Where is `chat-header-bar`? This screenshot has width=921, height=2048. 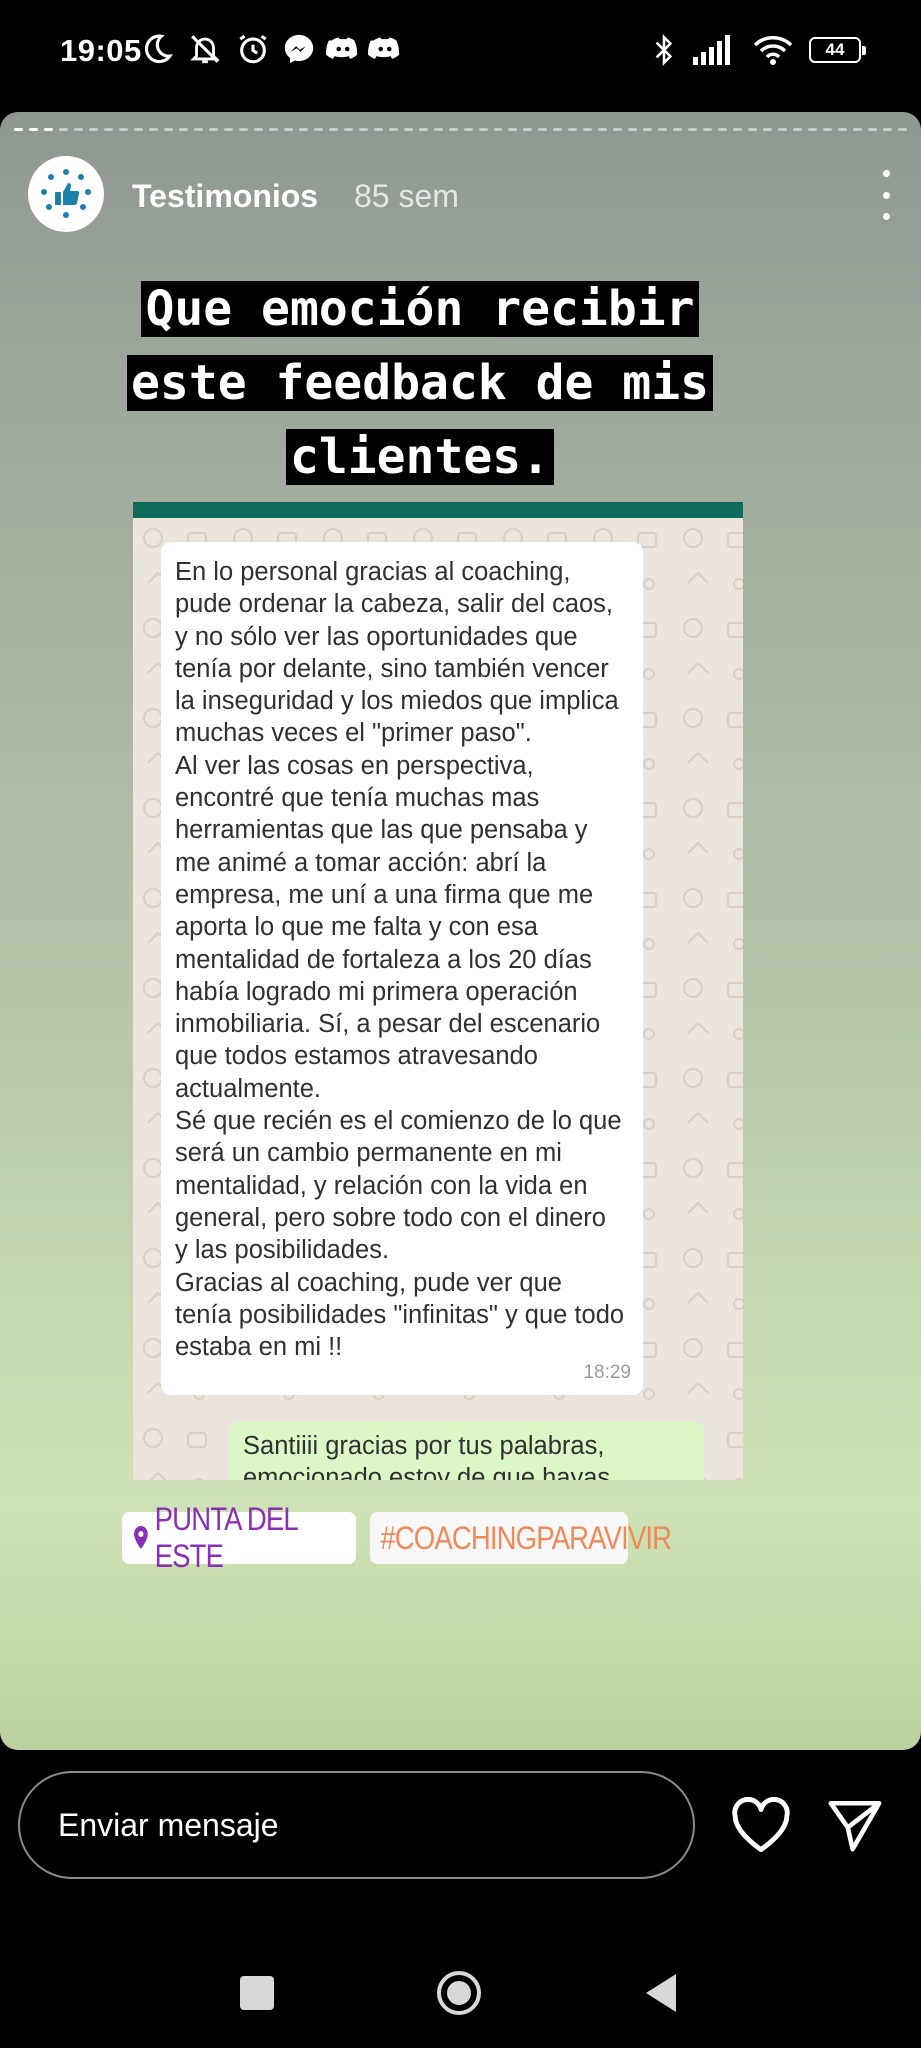 chat-header-bar is located at coordinates (438, 510).